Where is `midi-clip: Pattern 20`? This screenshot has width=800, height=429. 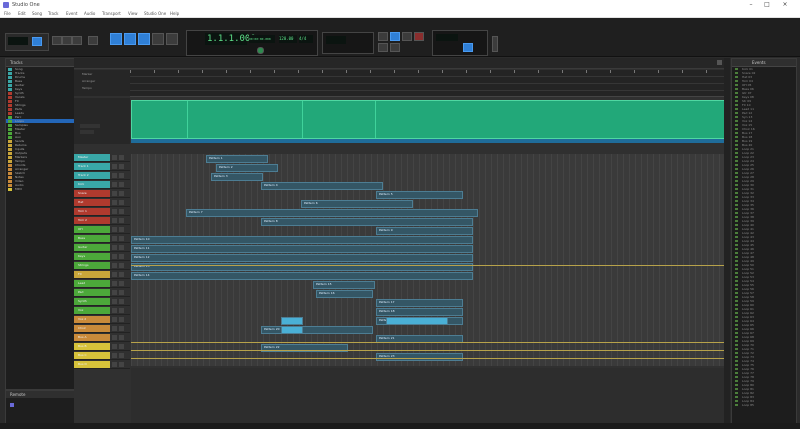 midi-clip: Pattern 20 is located at coordinates (317, 330).